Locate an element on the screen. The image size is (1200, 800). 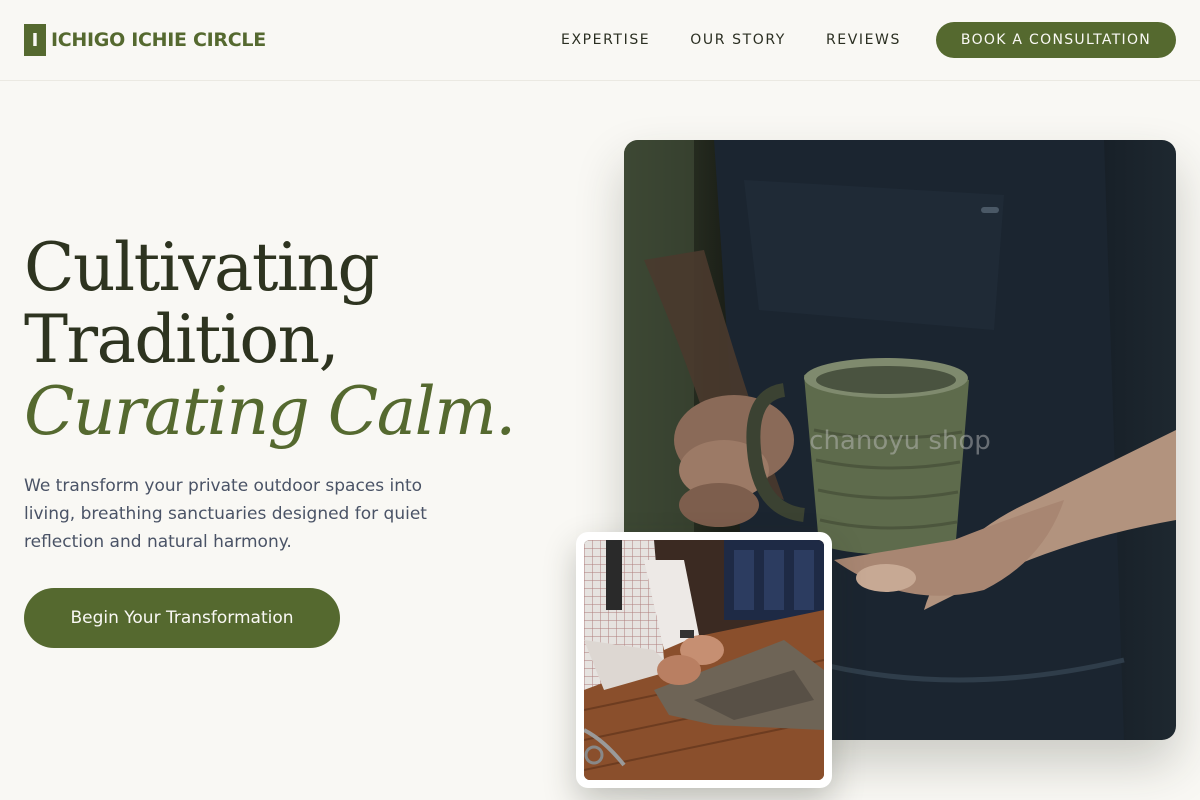
logo: I ICHIGO ICHIE CIRCLE is located at coordinates (145, 40).